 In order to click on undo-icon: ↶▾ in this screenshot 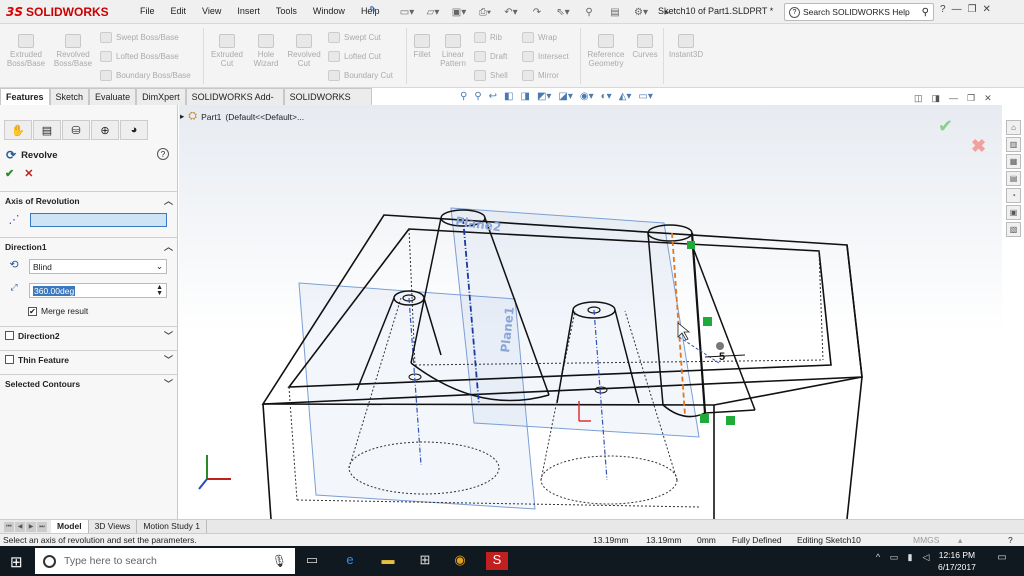, I will do `click(511, 12)`.